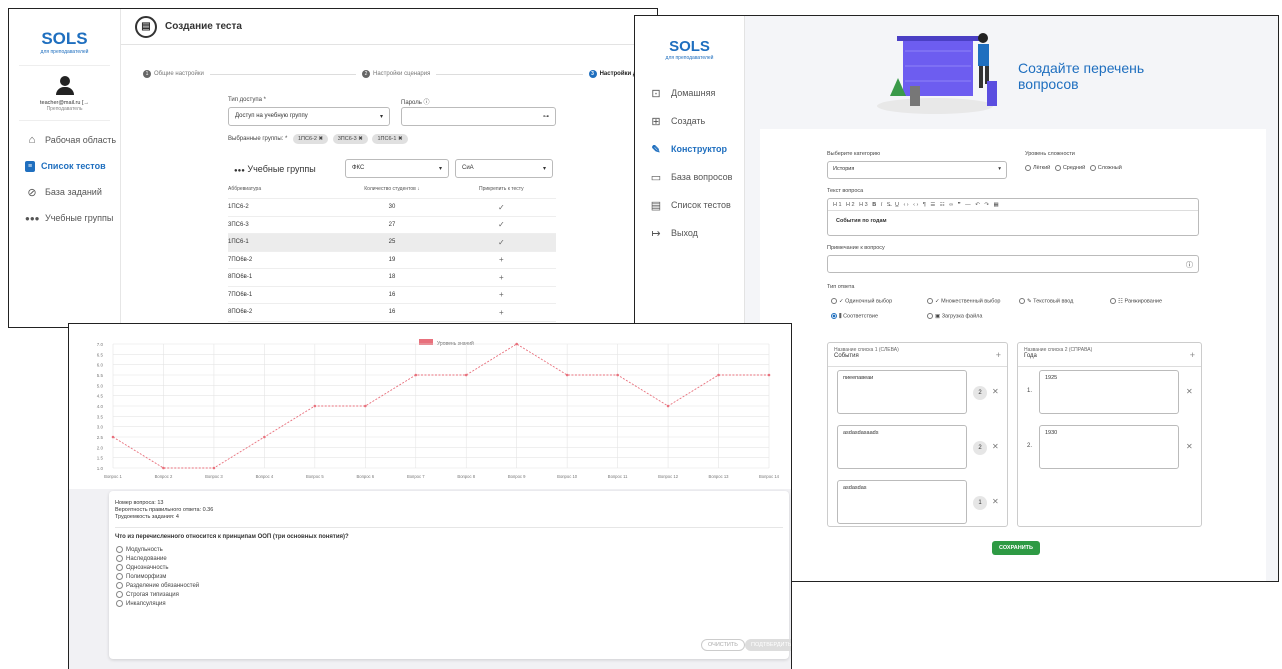 The width and height of the screenshot is (1282, 669). Describe the element at coordinates (466, 476) in the screenshot. I see `x-tick-label: Вопрос 8` at that location.